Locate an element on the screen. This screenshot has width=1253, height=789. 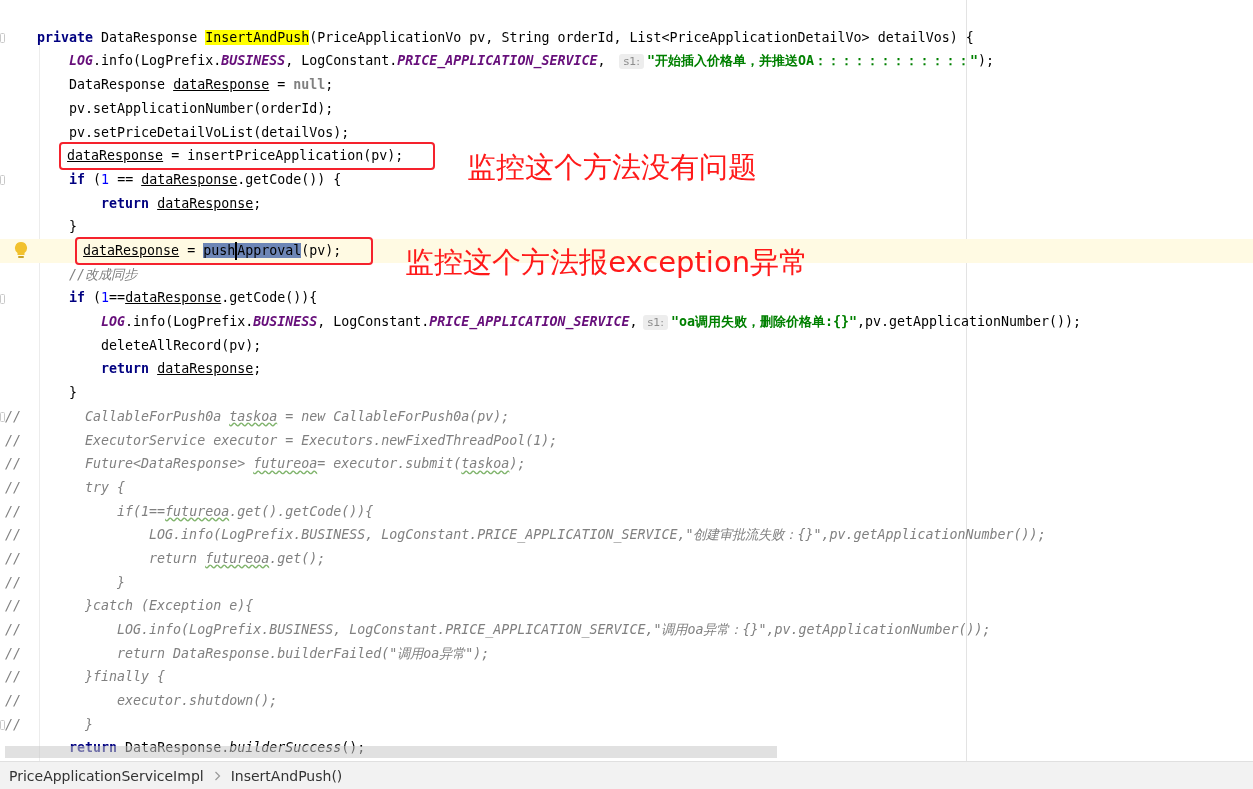
code-line: // }catch (Exception e){ is located at coordinates (129, 606).